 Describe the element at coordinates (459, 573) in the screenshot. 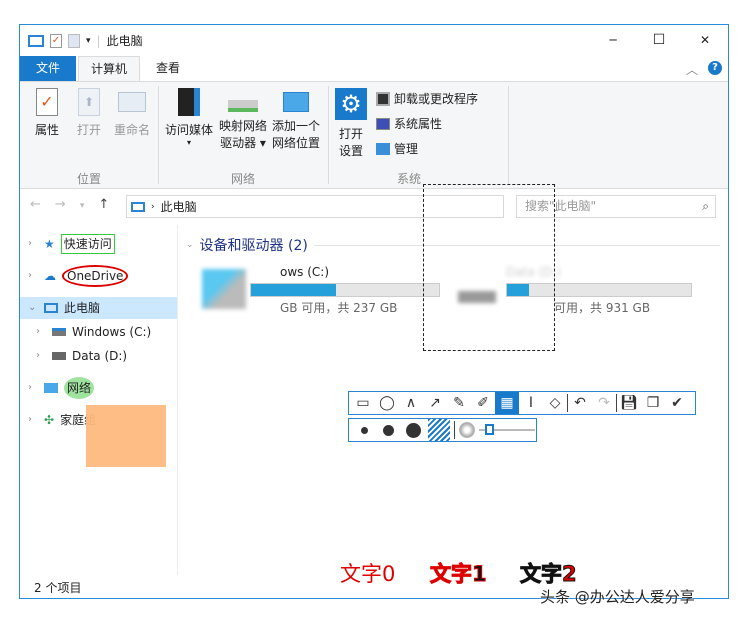

I see `text-annotation-1: 文字1` at that location.